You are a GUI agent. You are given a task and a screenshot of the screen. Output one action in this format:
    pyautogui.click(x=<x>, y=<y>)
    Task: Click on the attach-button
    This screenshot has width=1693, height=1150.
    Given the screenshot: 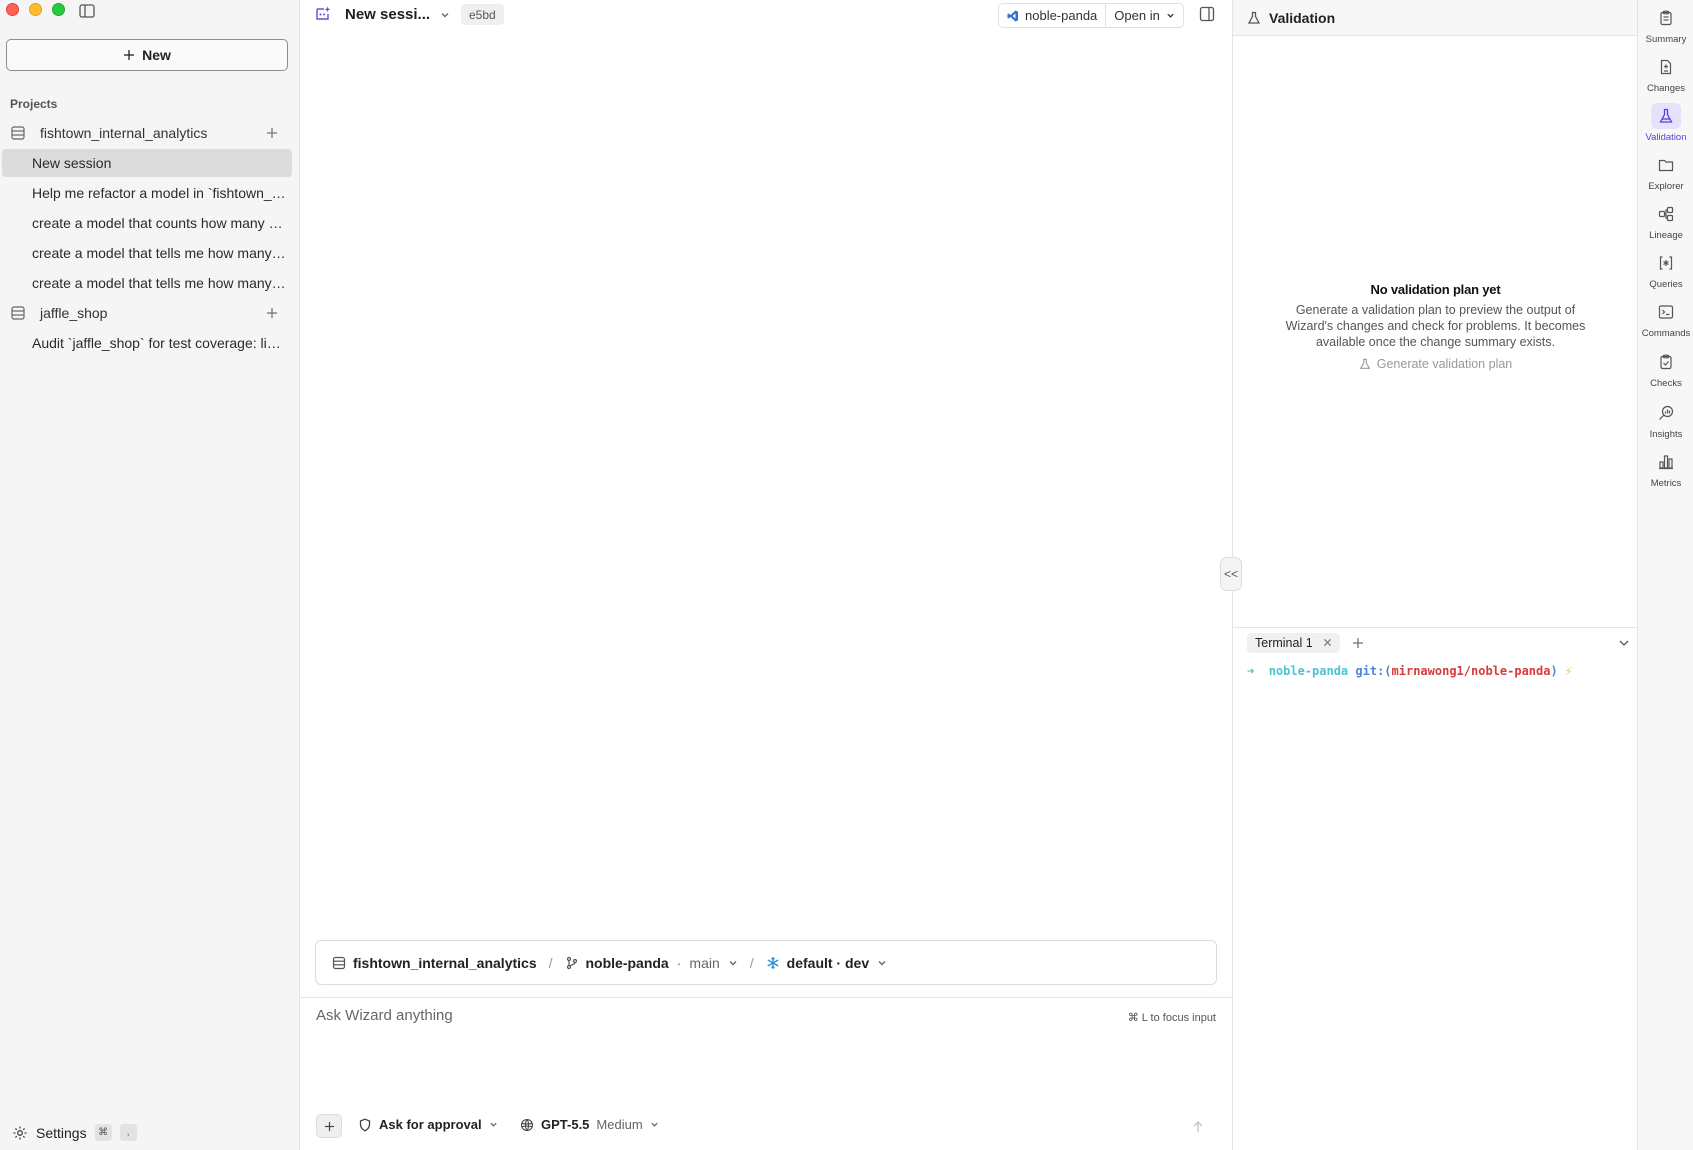 What is the action you would take?
    pyautogui.click(x=329, y=1126)
    